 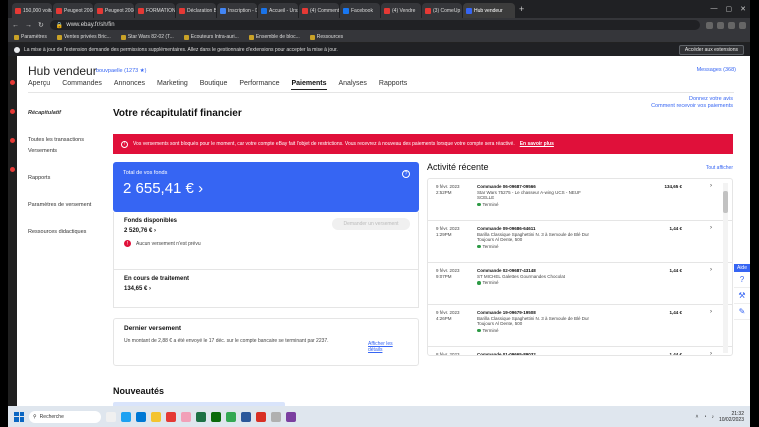 I want to click on help-label: Aide, so click(x=742, y=268).